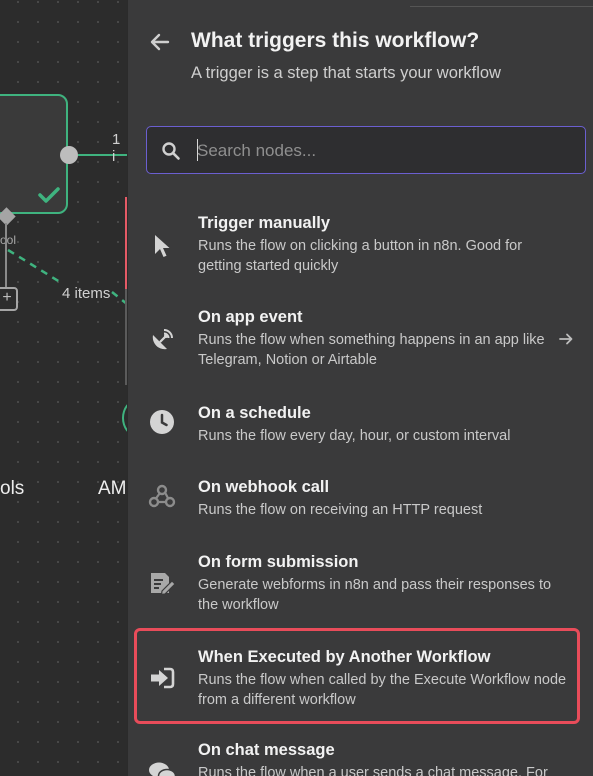 Image resolution: width=593 pixels, height=776 pixels. Describe the element at coordinates (250, 317) in the screenshot. I see `trigger-name: On app event` at that location.